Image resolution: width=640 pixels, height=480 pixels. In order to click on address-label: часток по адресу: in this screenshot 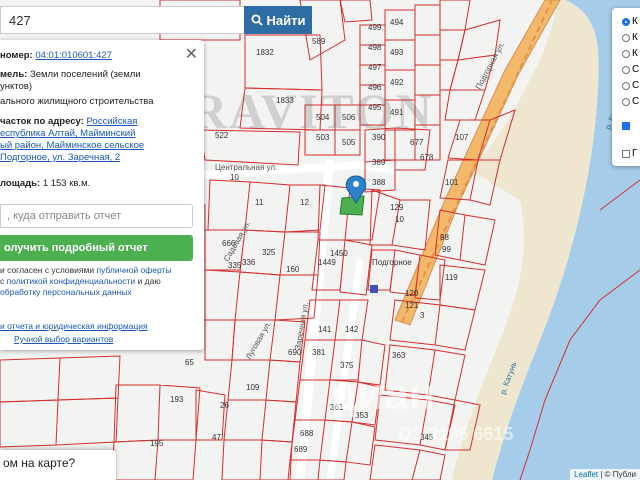, I will do `click(42, 121)`.